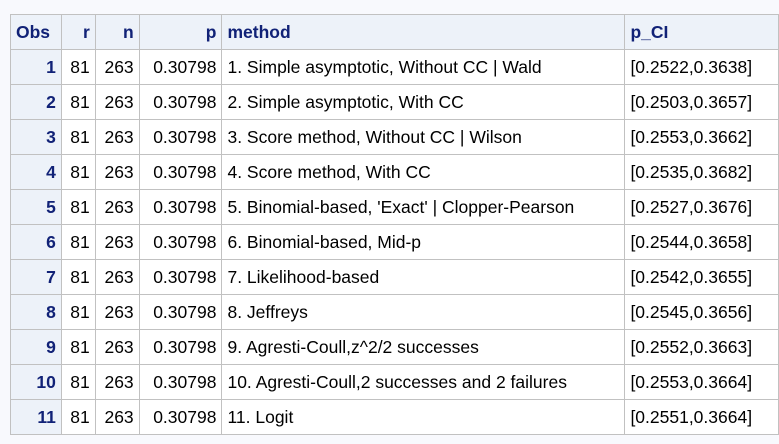 This screenshot has width=779, height=444. What do you see at coordinates (36, 242) in the screenshot?
I see `cell-obs: 6` at bounding box center [36, 242].